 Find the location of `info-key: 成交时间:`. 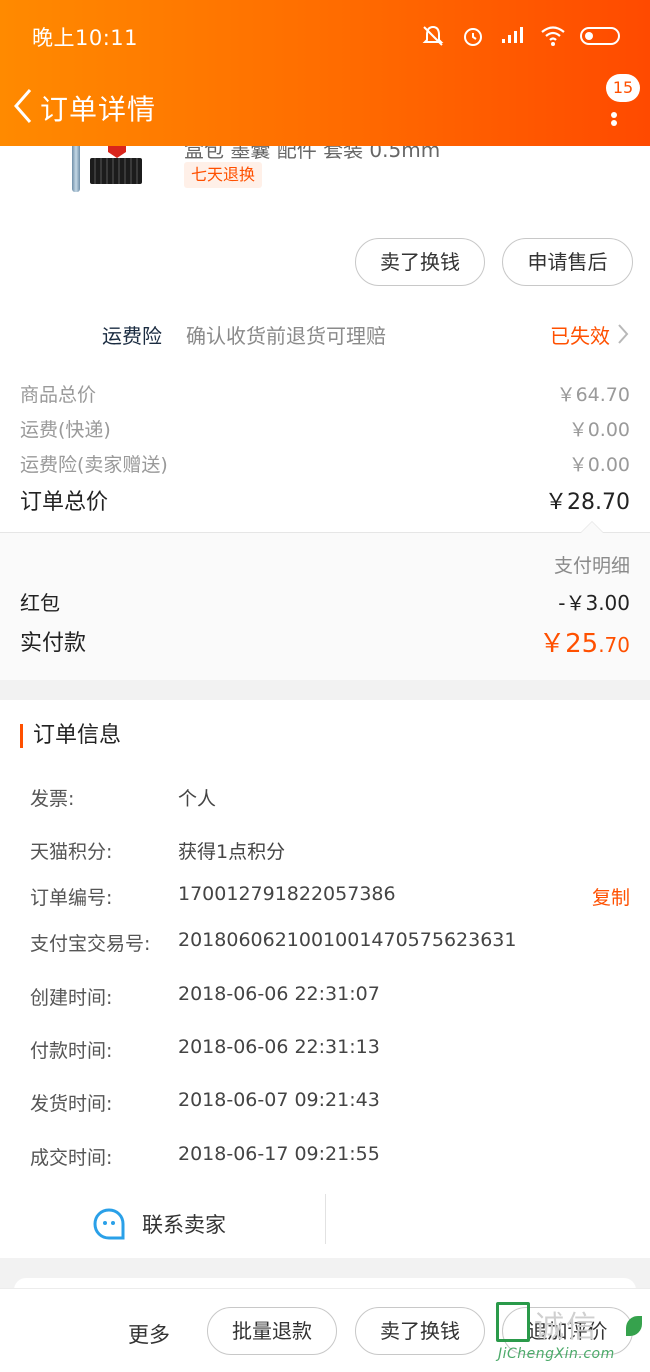

info-key: 成交时间: is located at coordinates (71, 1158).